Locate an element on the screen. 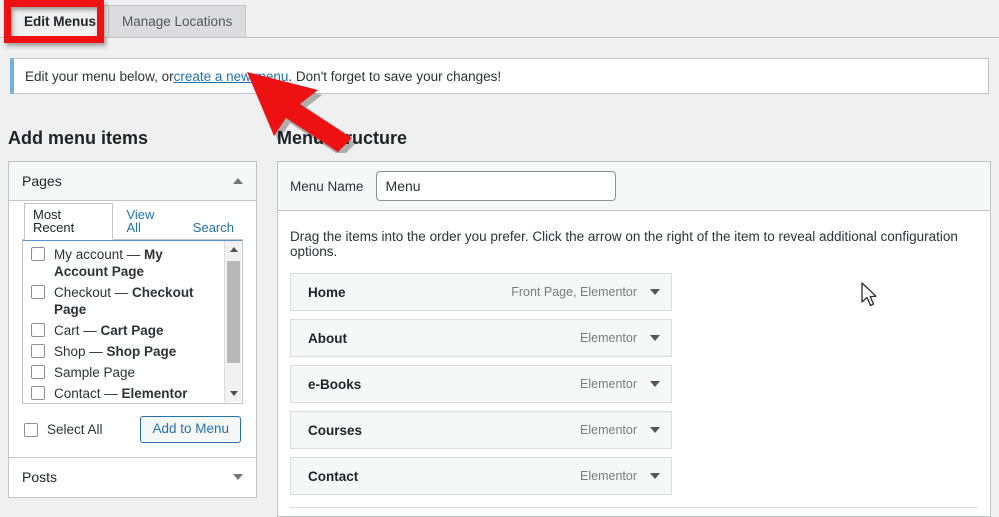 The image size is (999, 517). nav-tab-bar: Edit Menus Manage Locations is located at coordinates (499, 19).